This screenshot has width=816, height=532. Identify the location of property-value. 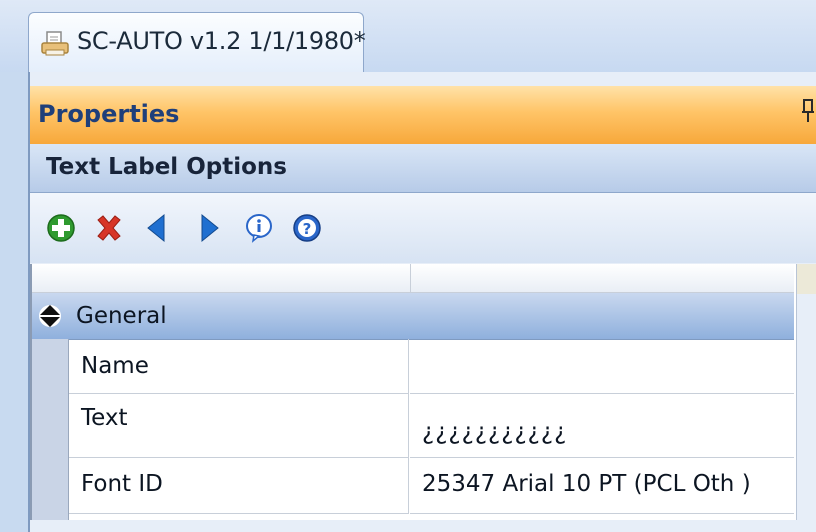
(602, 366).